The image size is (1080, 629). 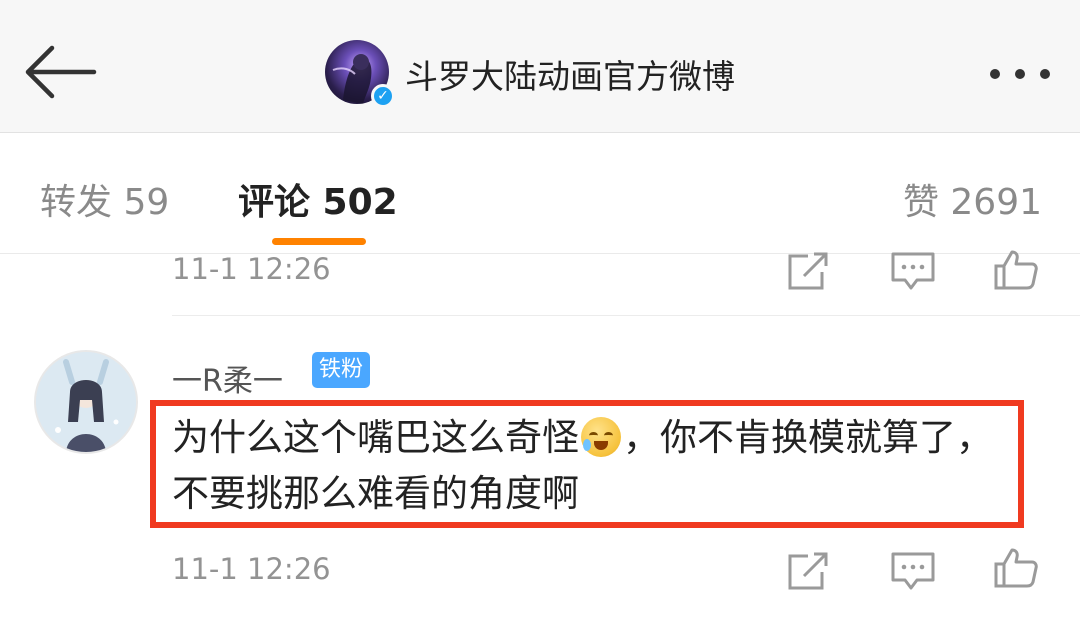 I want to click on tab-comment: 评论 502, so click(x=318, y=199).